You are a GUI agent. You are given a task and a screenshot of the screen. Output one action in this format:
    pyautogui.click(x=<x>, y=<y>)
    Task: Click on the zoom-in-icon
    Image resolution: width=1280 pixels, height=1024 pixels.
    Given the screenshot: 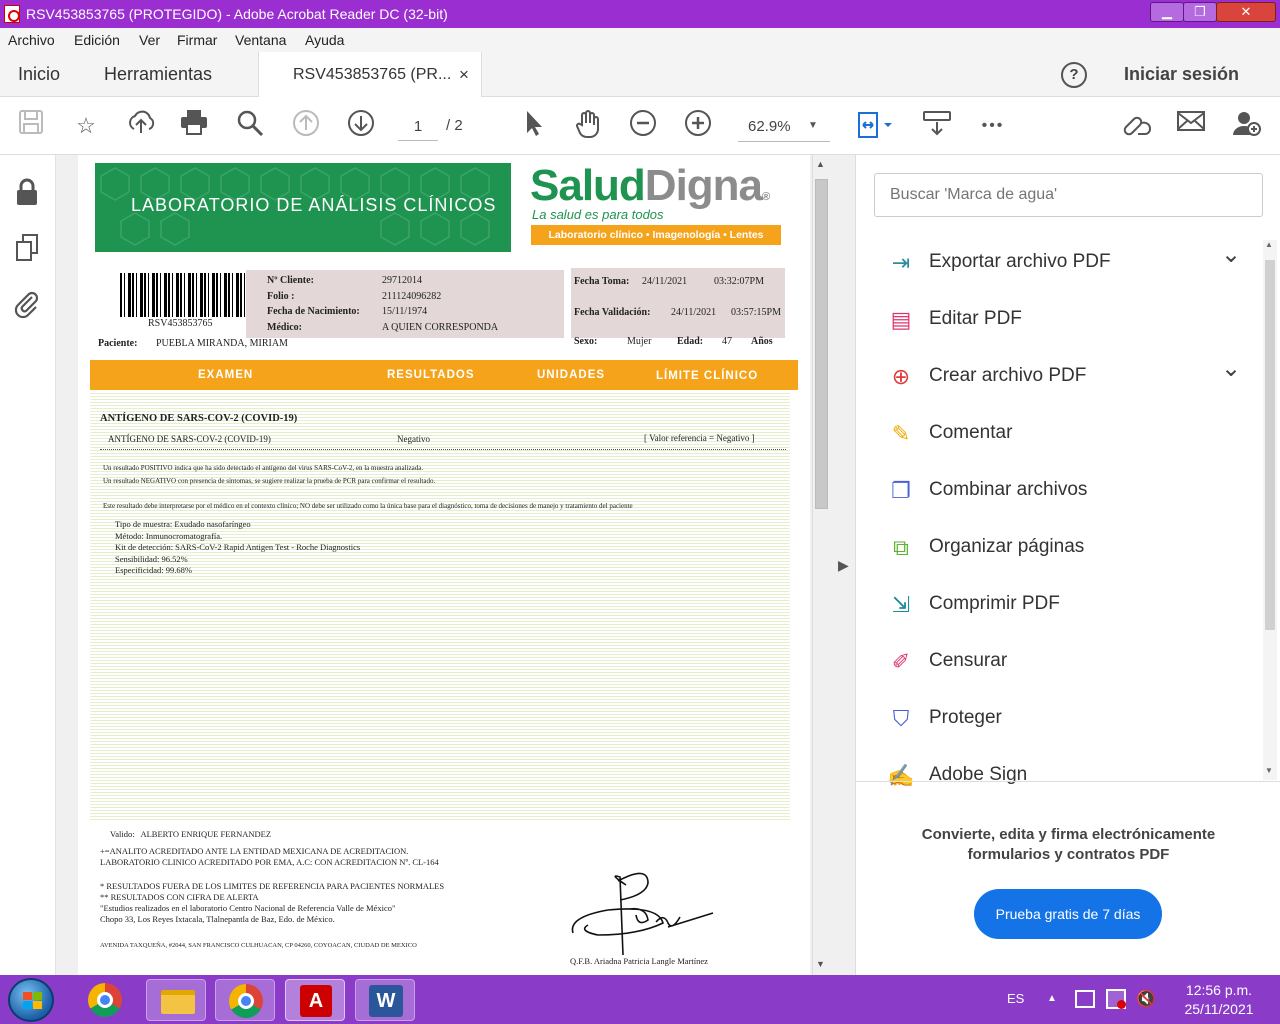 What is the action you would take?
    pyautogui.click(x=698, y=126)
    